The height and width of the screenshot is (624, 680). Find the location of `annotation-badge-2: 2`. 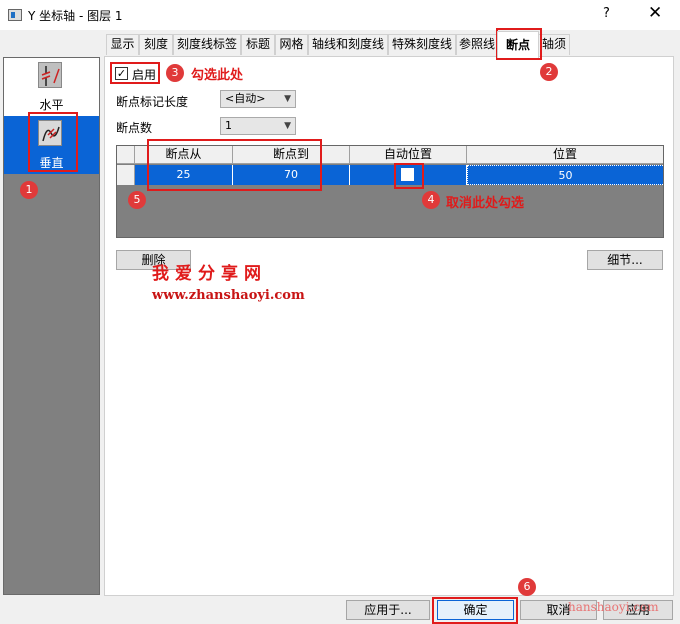

annotation-badge-2: 2 is located at coordinates (549, 72).